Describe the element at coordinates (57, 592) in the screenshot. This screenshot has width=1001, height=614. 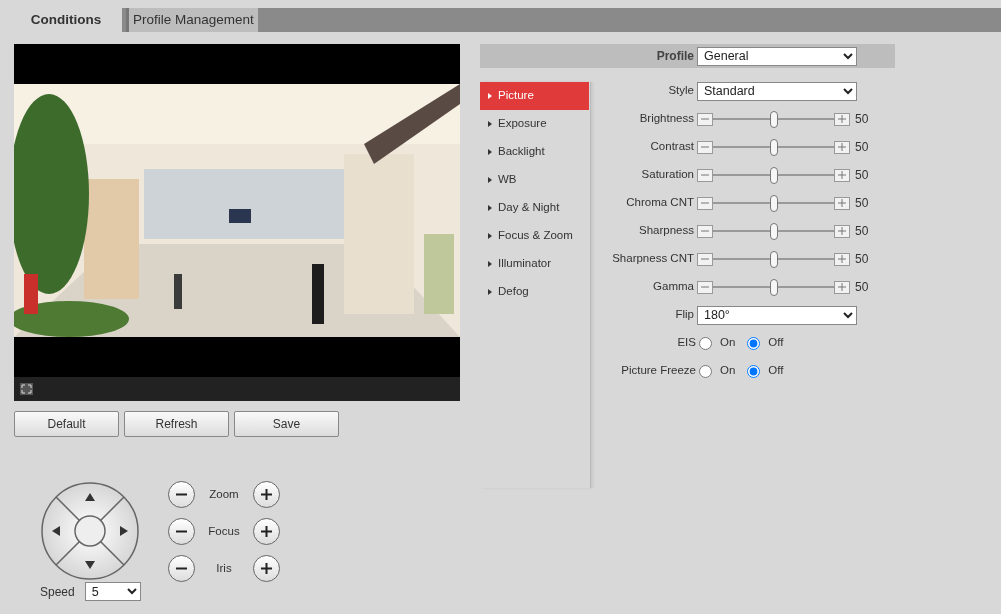
I see `speed-label: Speed` at that location.